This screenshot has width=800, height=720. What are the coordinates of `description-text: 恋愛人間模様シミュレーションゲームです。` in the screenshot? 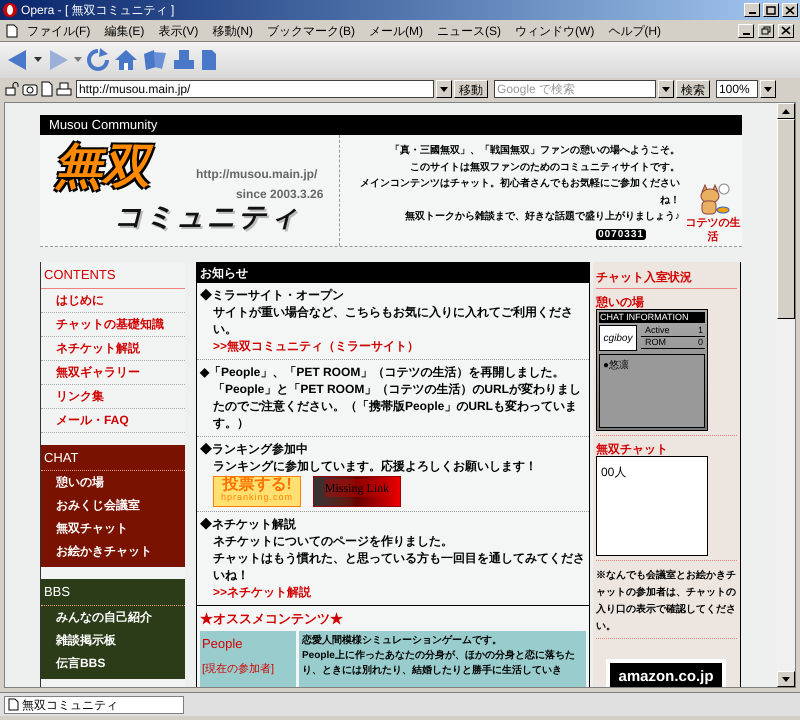 It's located at (402, 640).